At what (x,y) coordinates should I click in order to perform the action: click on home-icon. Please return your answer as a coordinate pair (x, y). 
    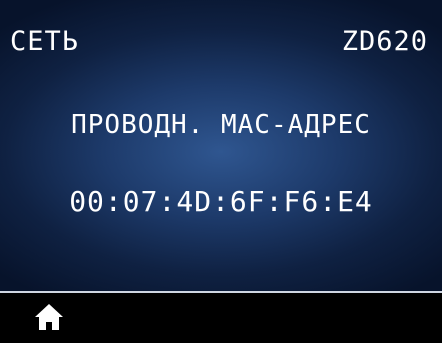
    Looking at the image, I should click on (49, 317).